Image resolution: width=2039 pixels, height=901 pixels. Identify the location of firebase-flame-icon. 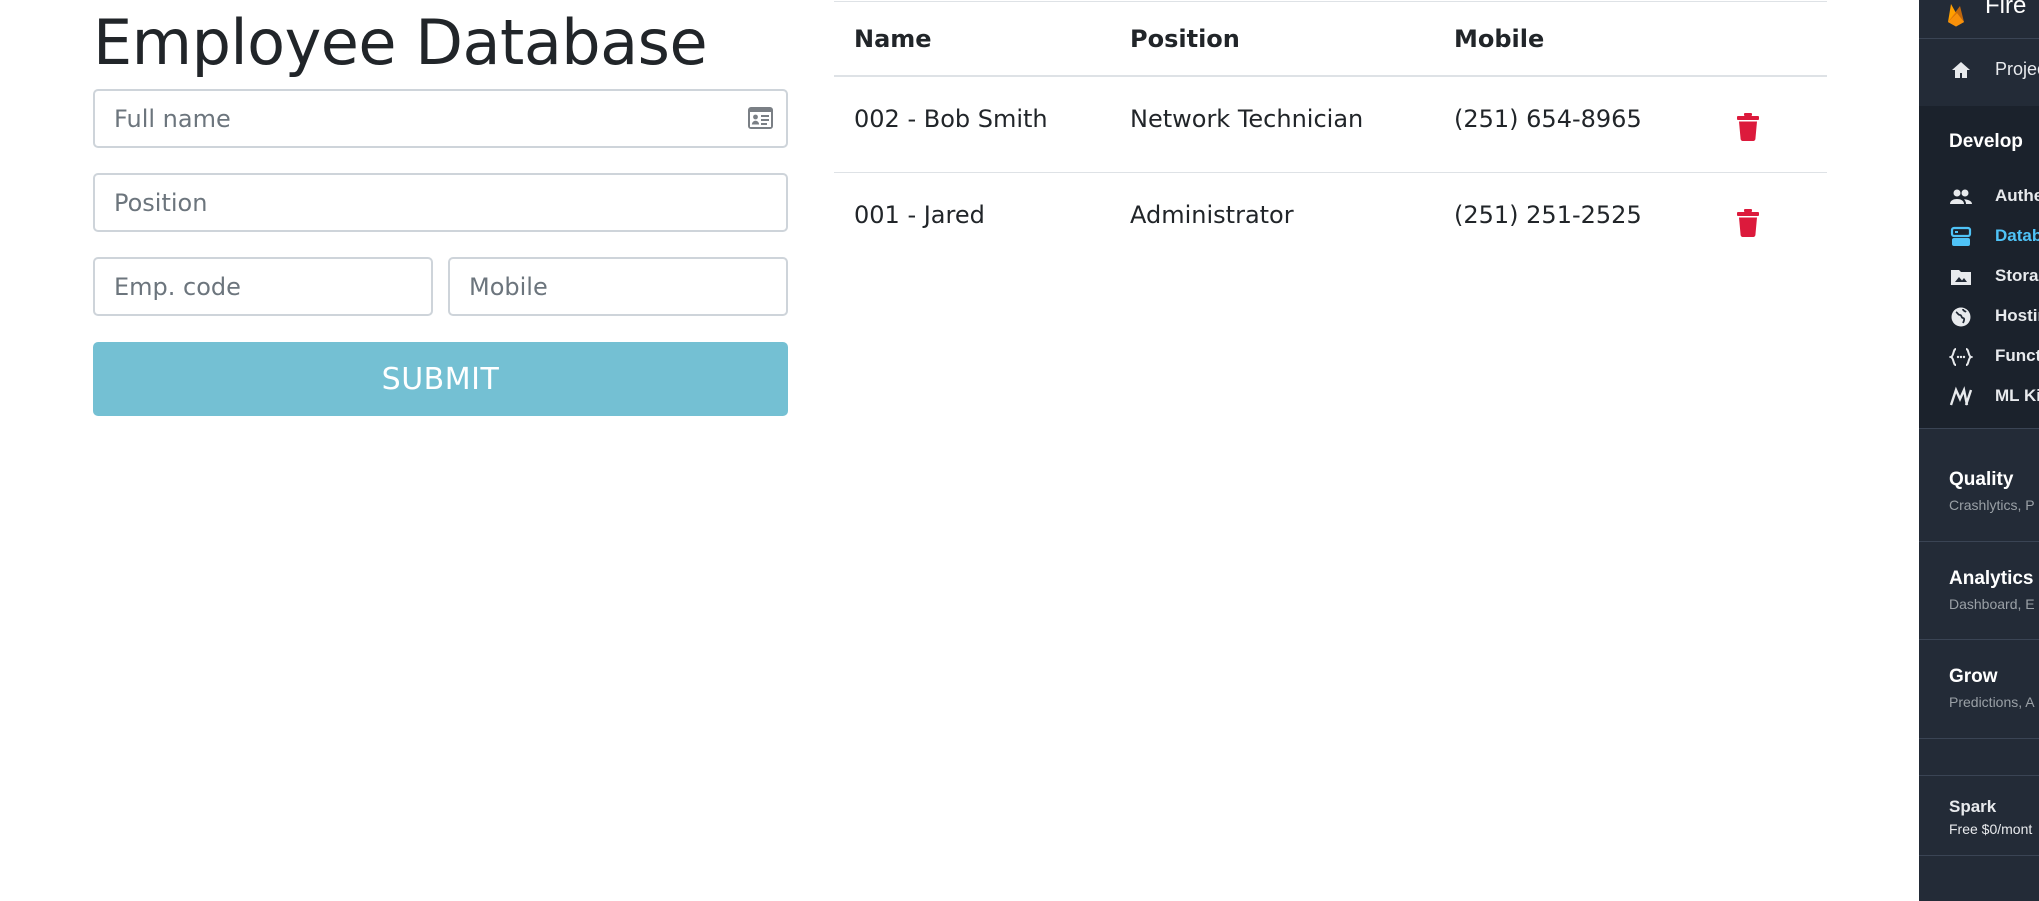
(1956, 15).